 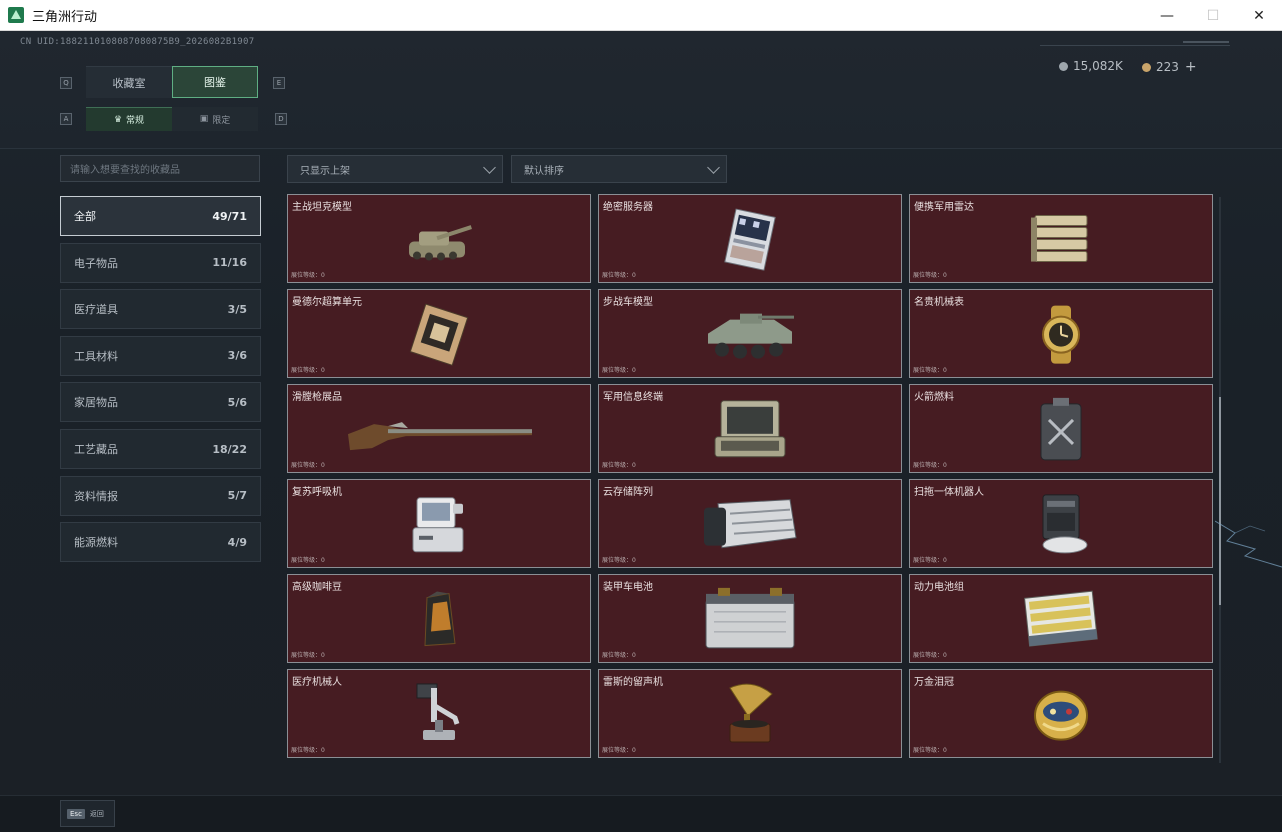 I want to click on storage-icon, so click(x=750, y=526).